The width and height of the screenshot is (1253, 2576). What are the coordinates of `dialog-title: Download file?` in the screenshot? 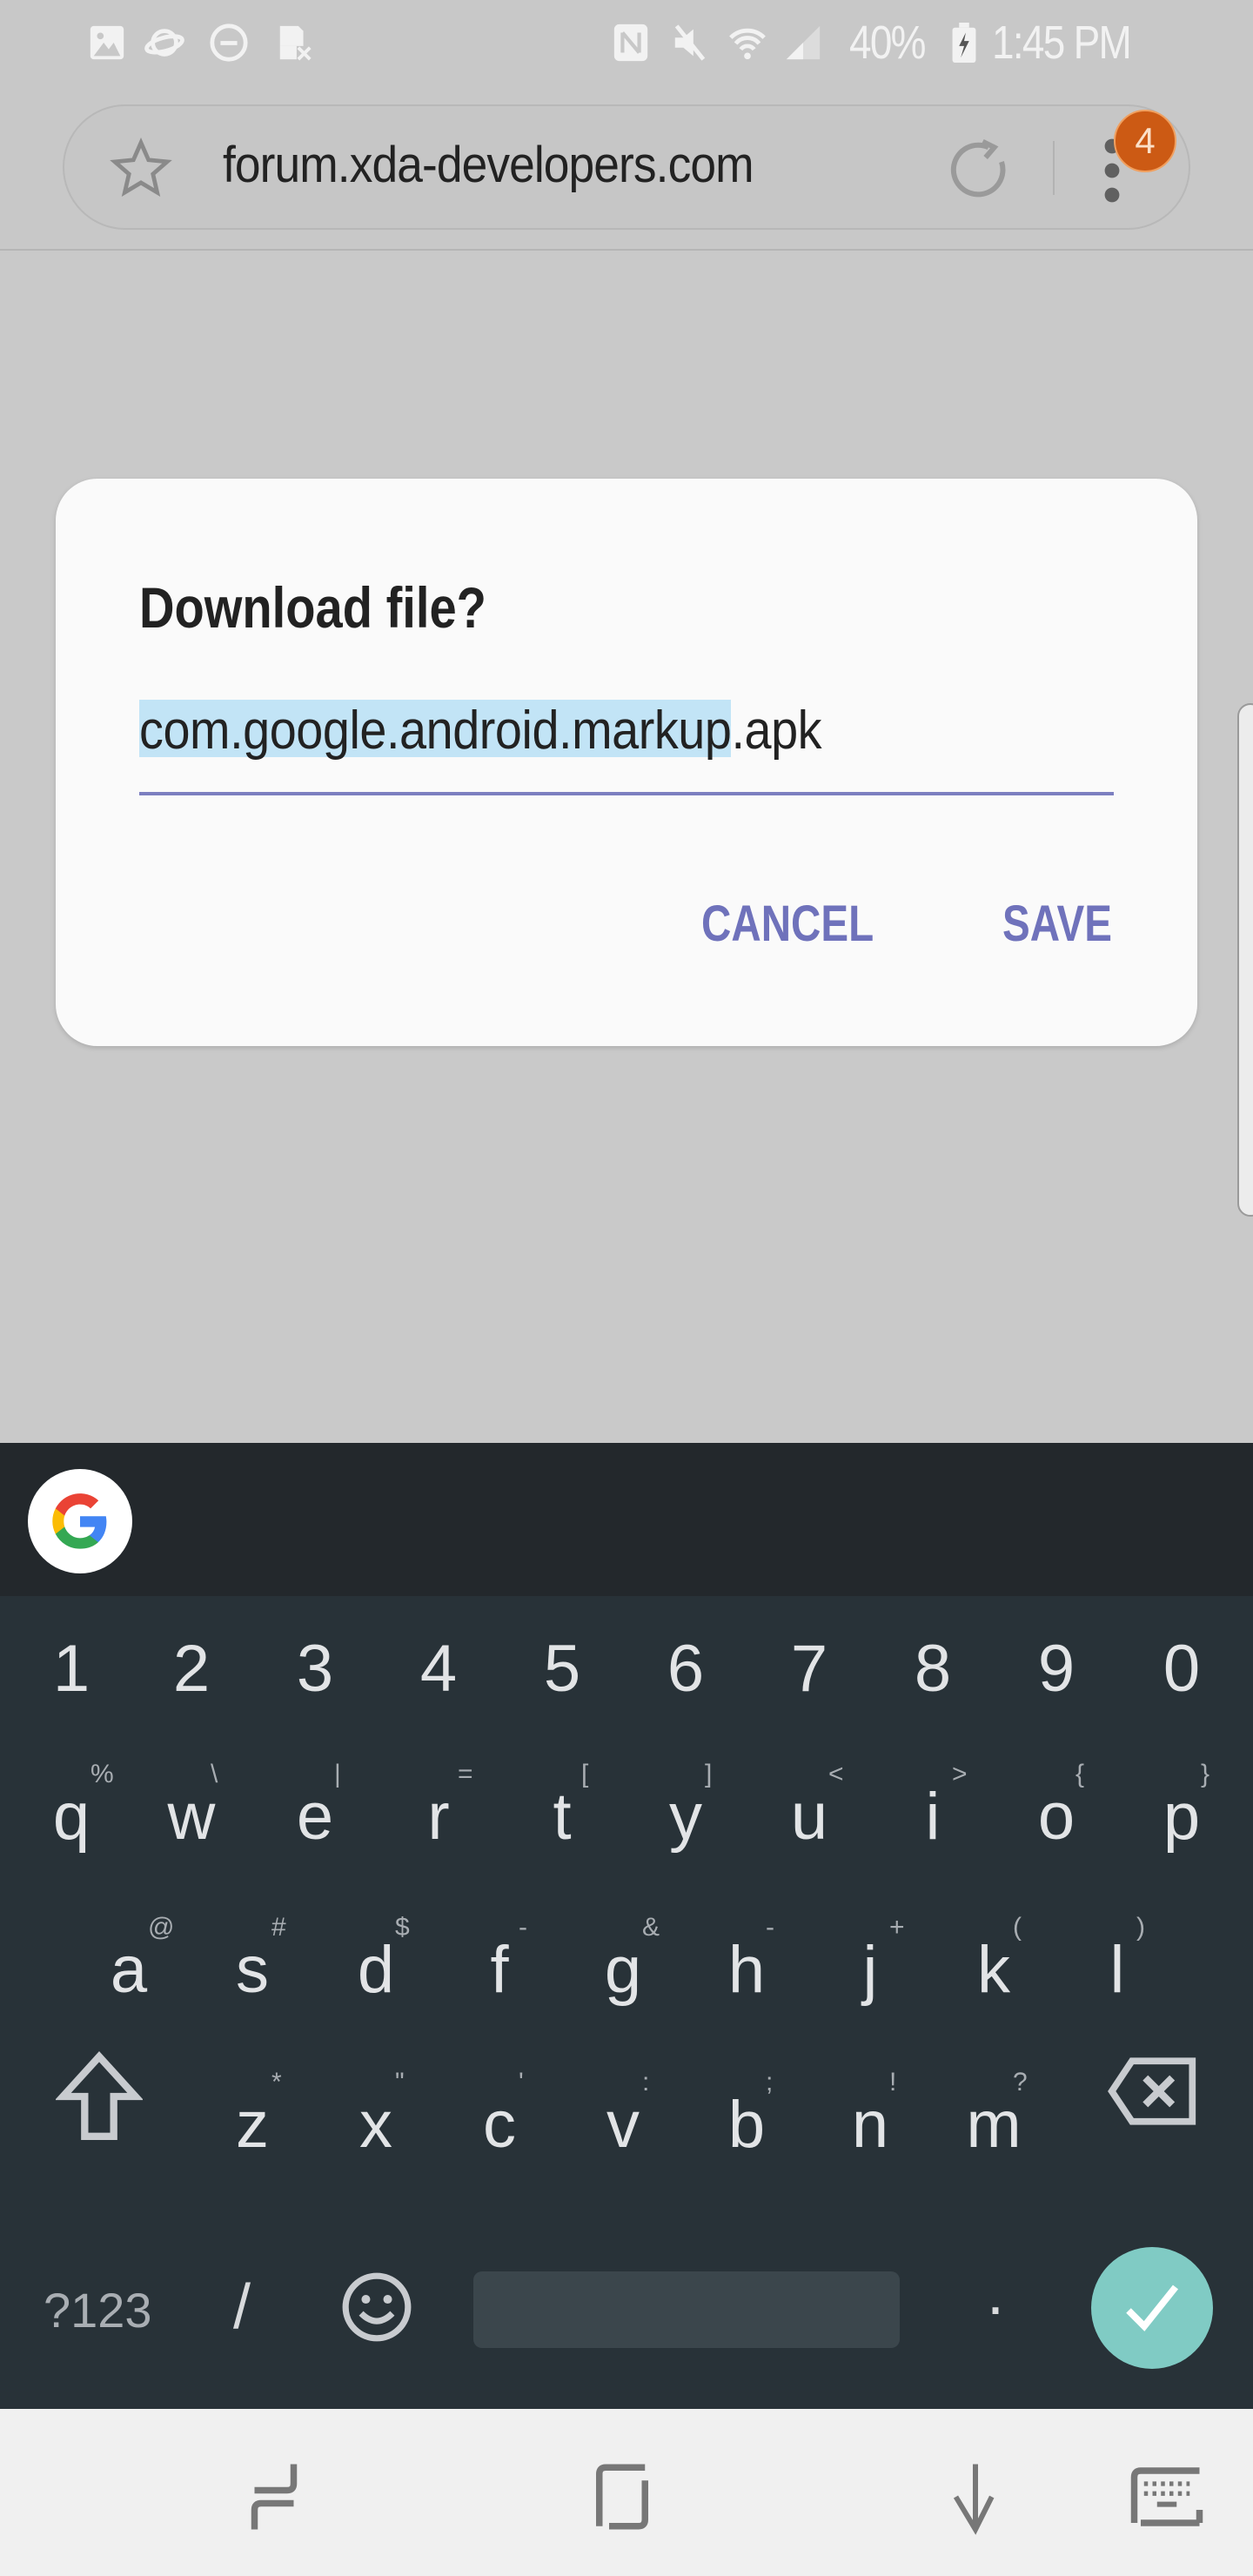 It's located at (312, 607).